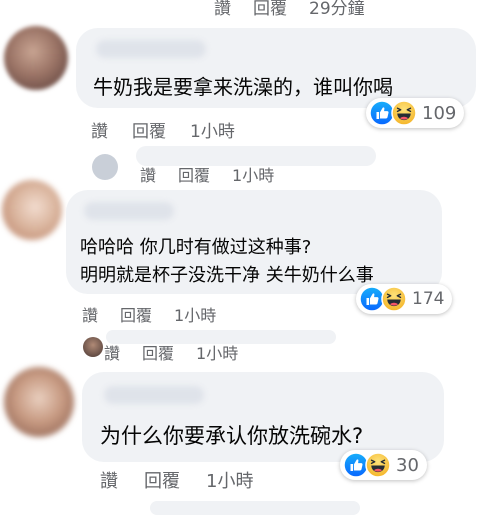  Describe the element at coordinates (255, 508) in the screenshot. I see `reply-bubble` at that location.